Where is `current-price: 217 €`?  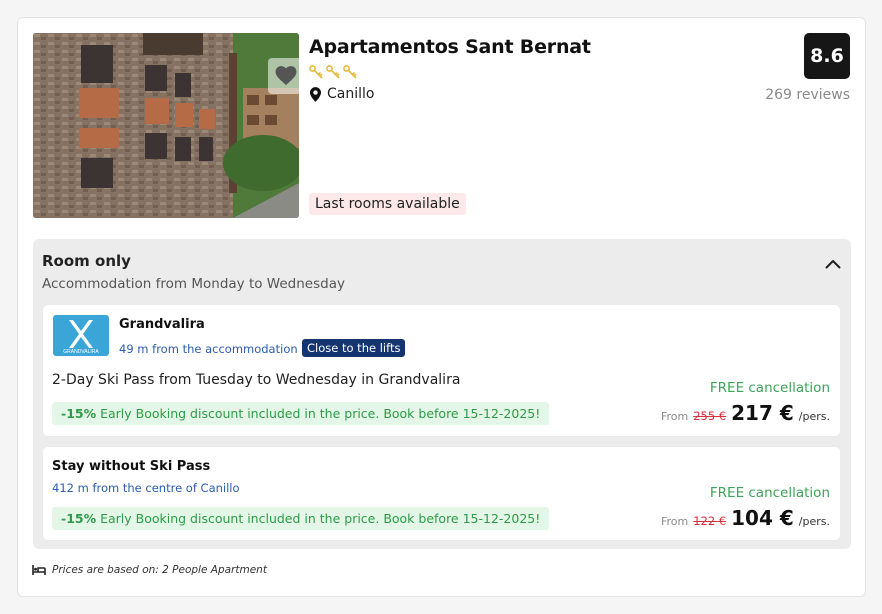
current-price: 217 € is located at coordinates (762, 413).